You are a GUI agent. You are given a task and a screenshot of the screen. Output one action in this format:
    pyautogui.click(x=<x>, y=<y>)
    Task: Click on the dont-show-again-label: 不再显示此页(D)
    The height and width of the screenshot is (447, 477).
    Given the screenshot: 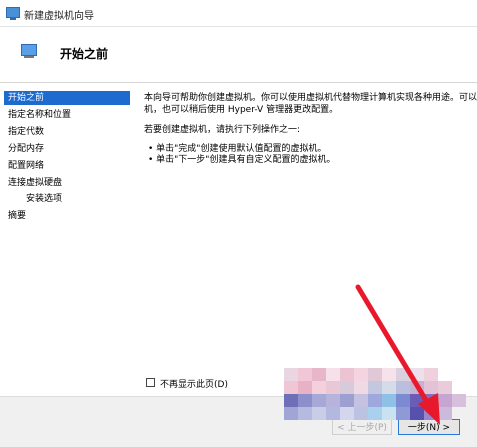 What is the action you would take?
    pyautogui.click(x=194, y=383)
    